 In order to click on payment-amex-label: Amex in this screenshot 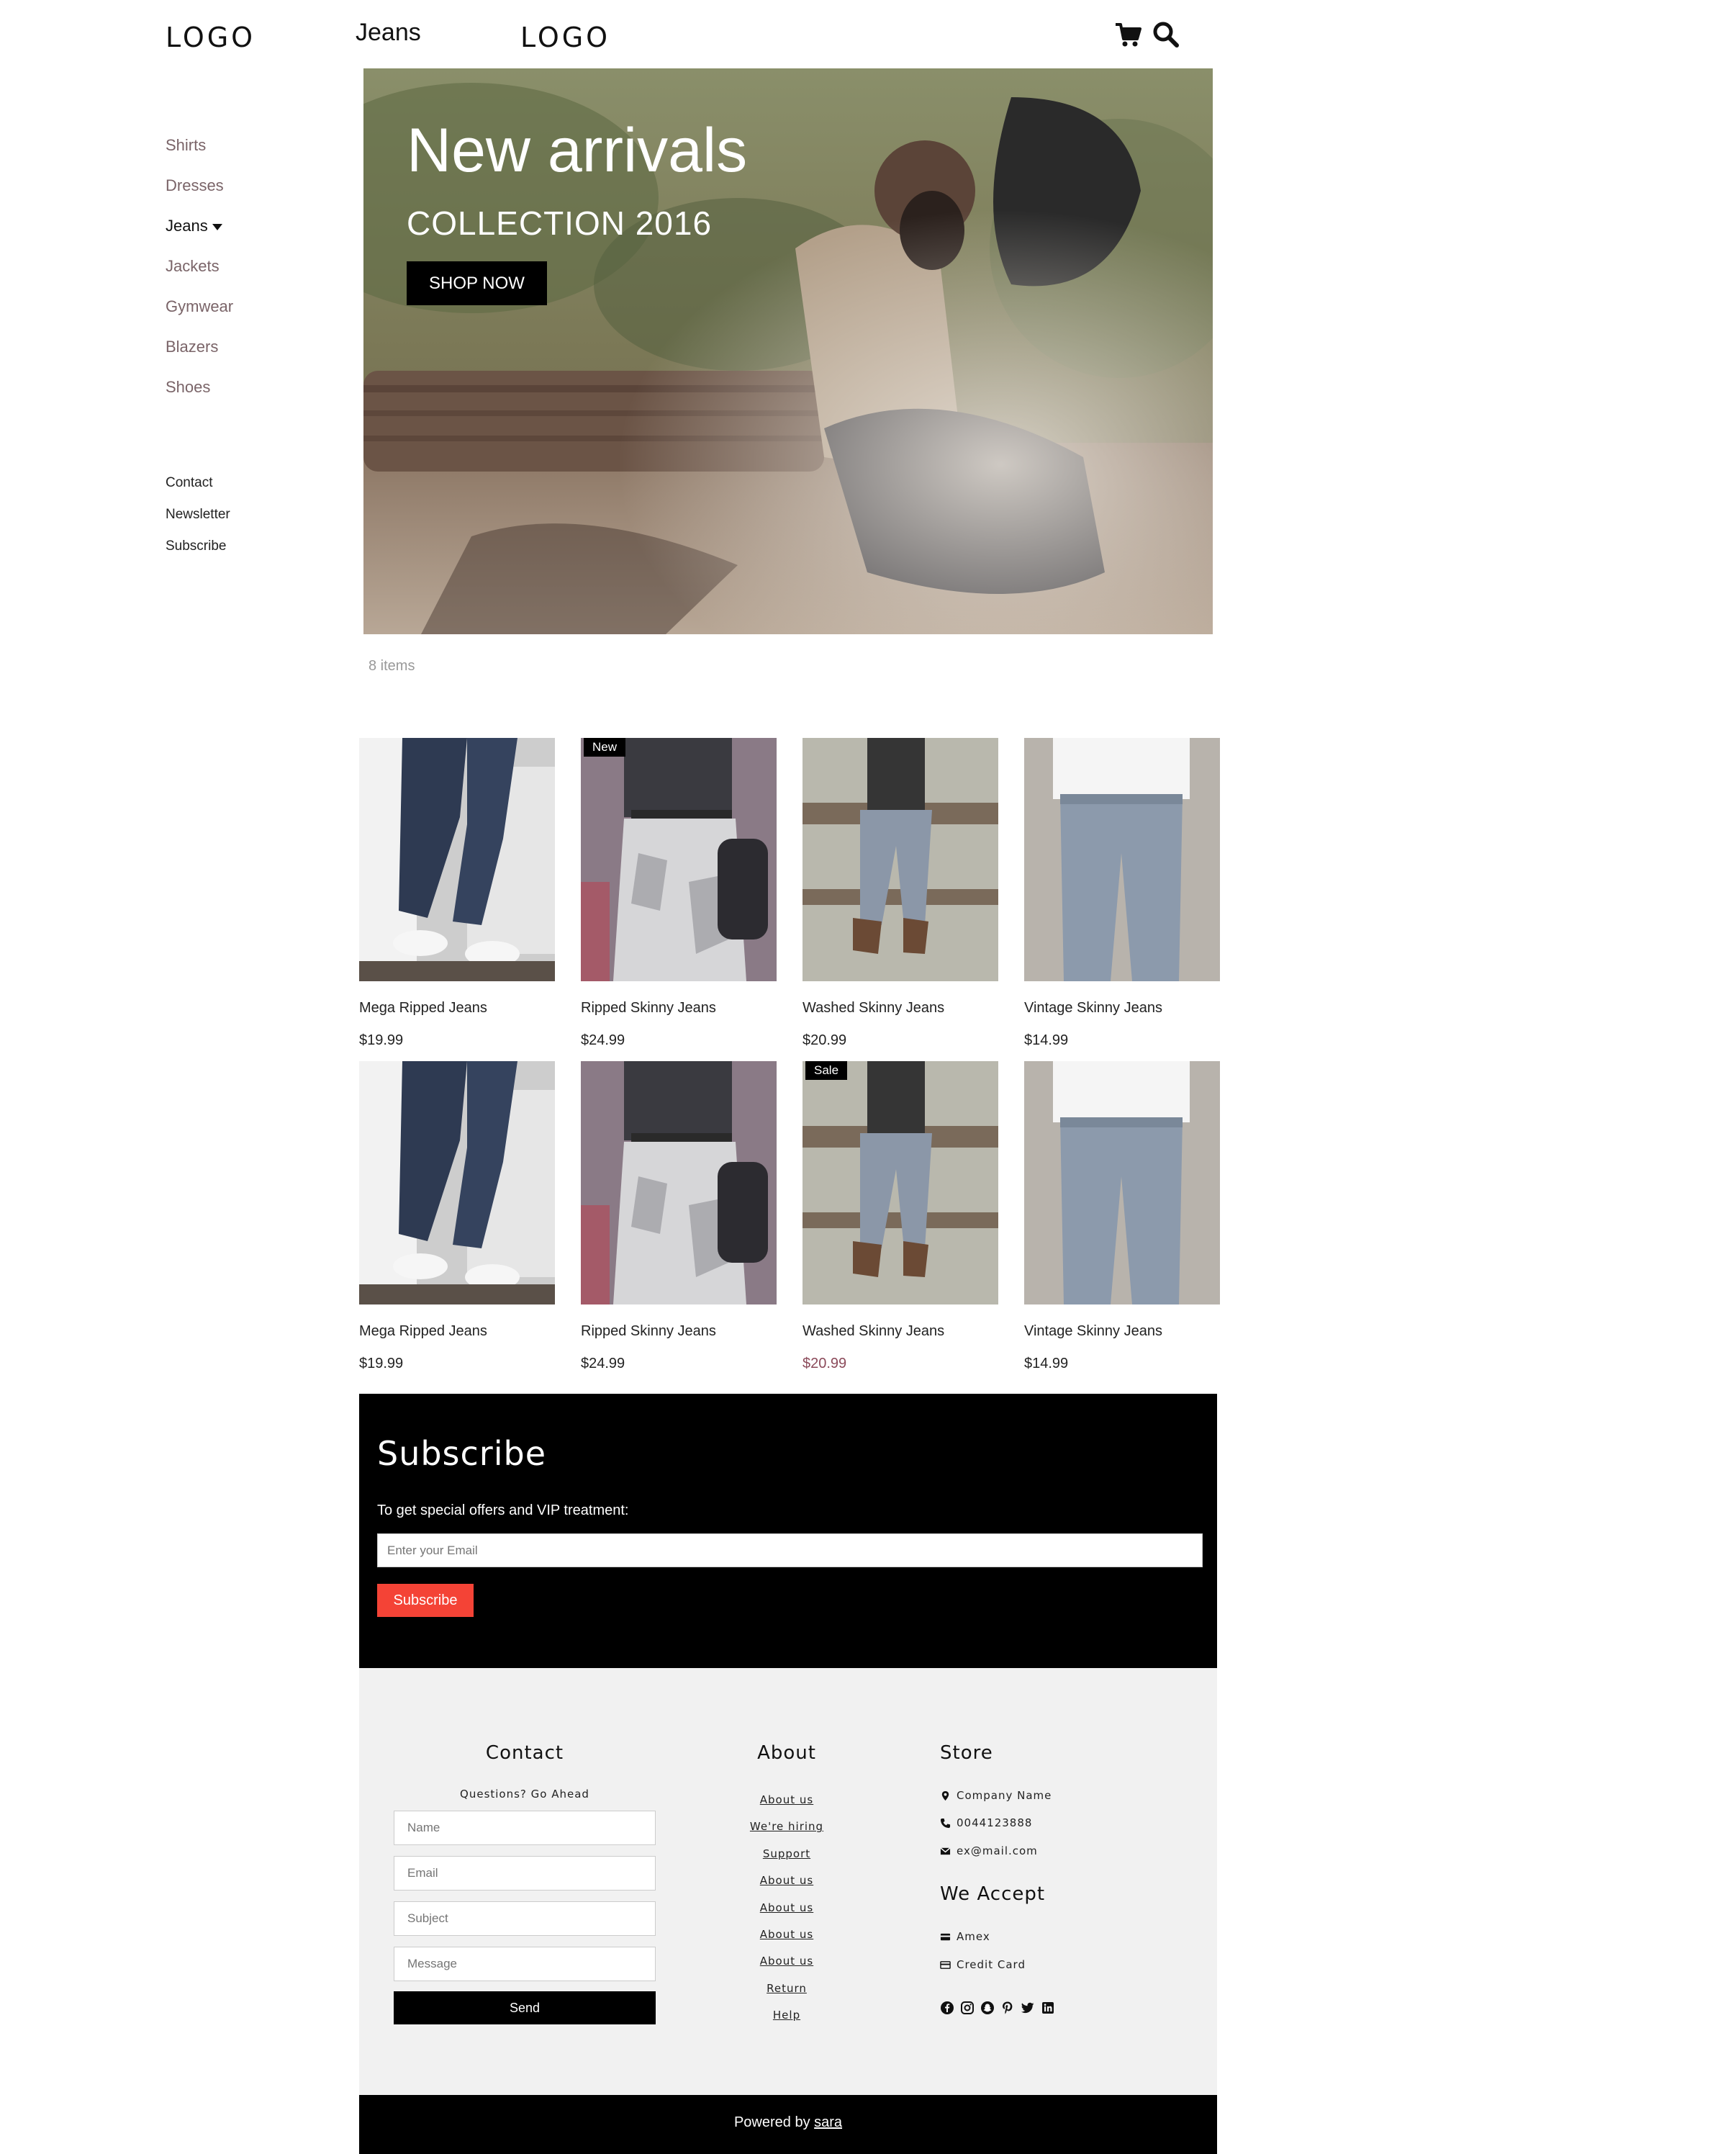, I will do `click(974, 1936)`.